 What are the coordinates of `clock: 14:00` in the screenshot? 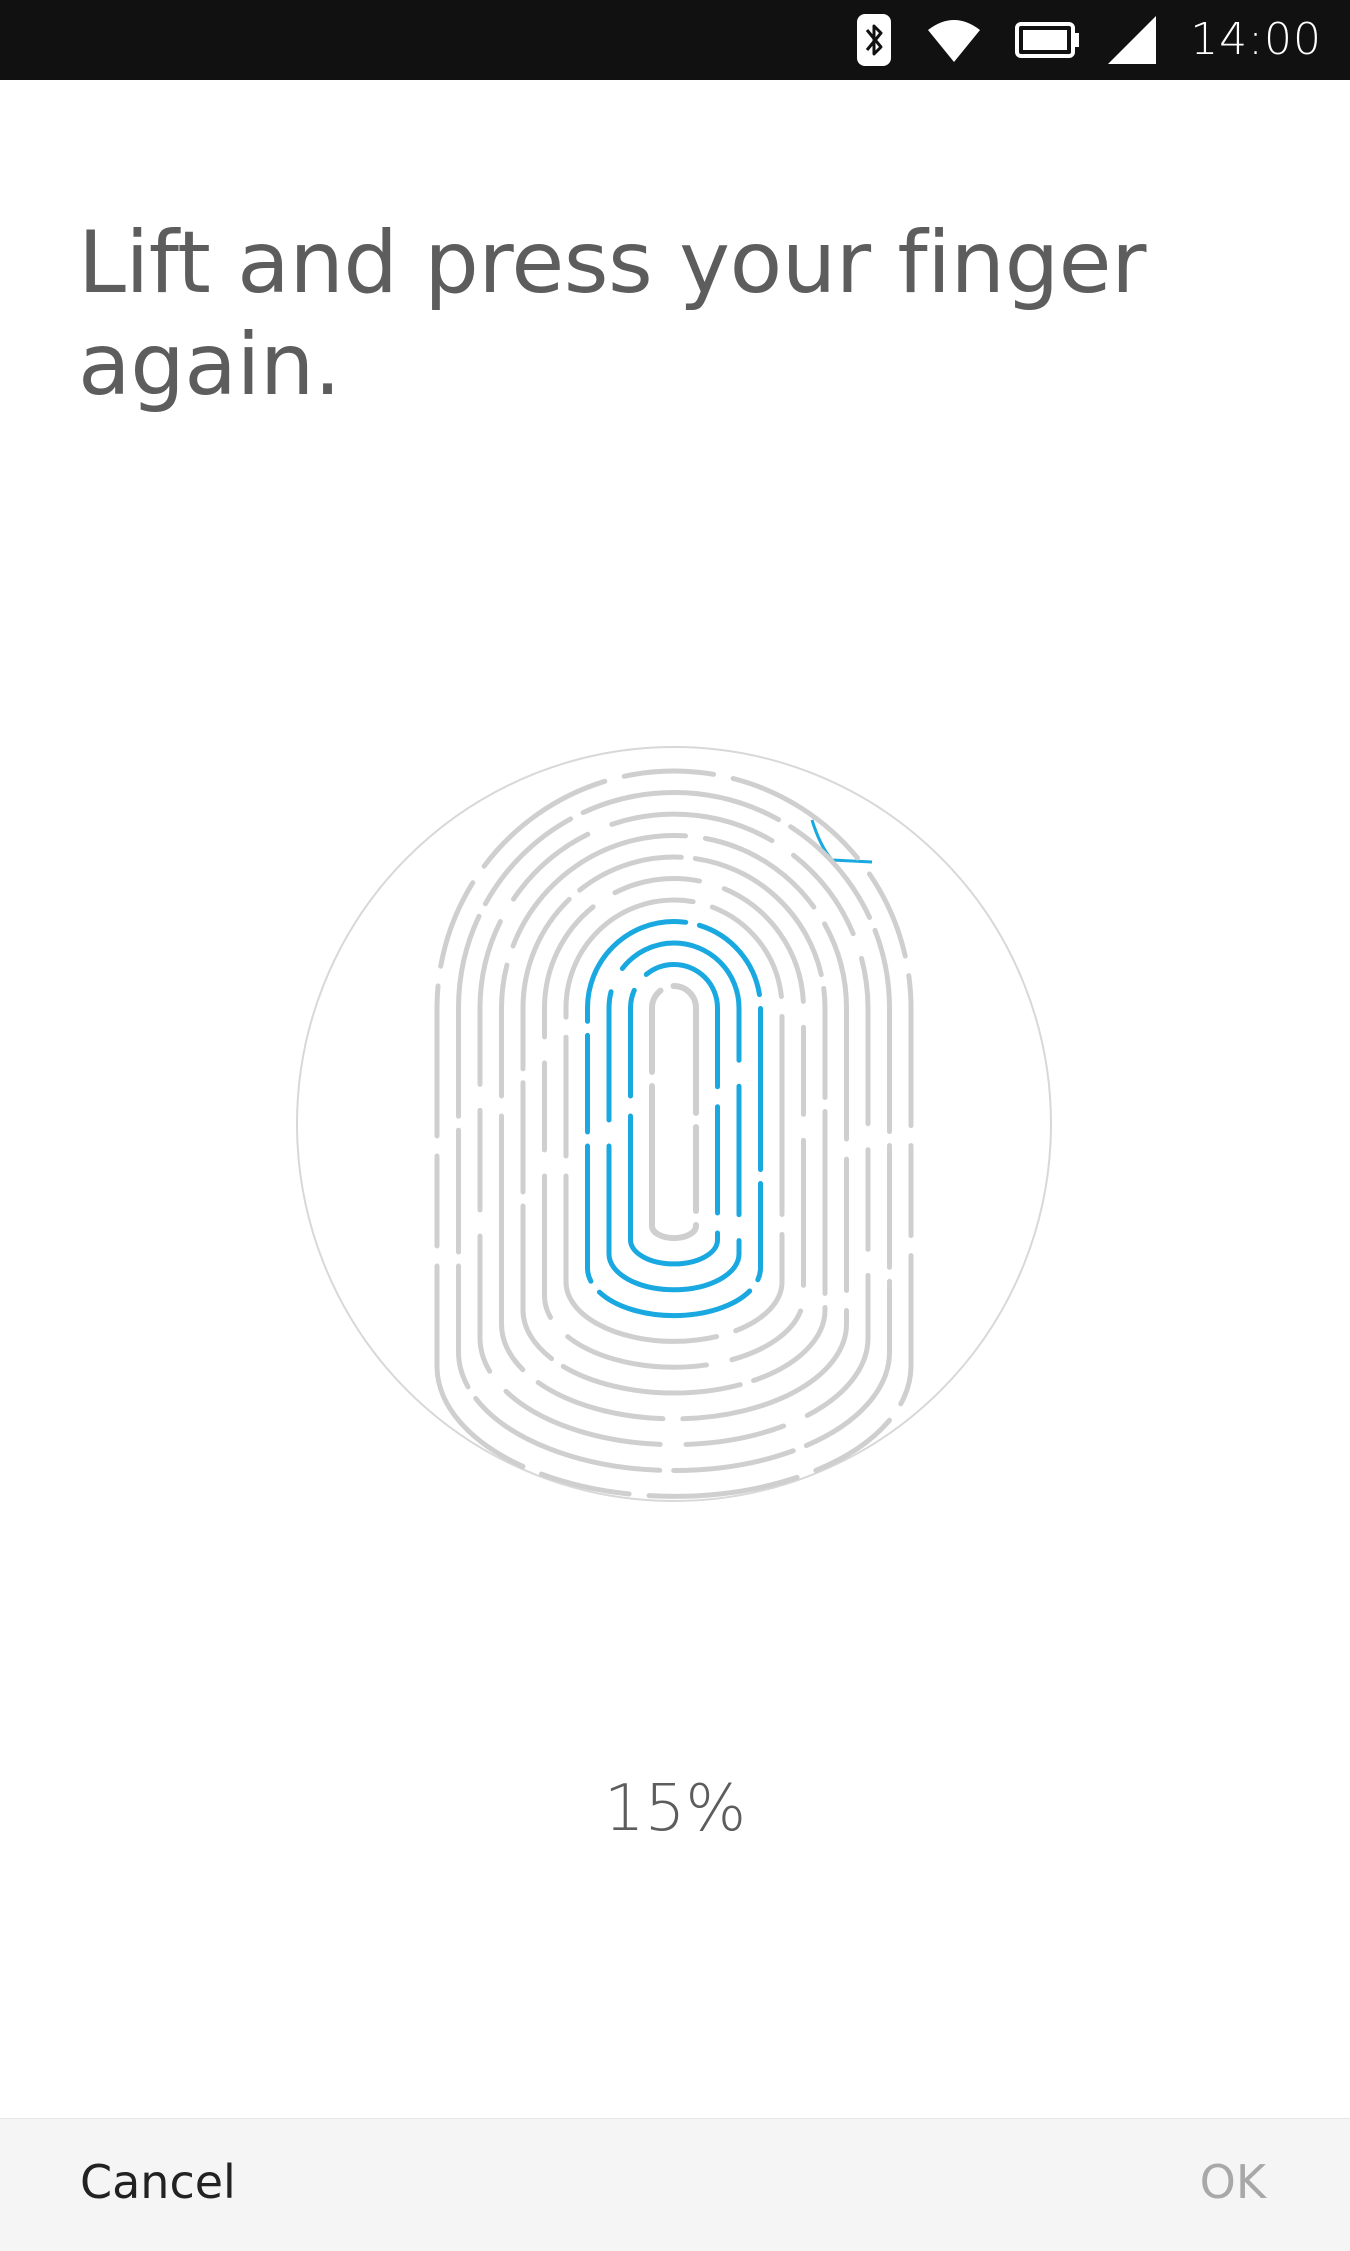 It's located at (1256, 39).